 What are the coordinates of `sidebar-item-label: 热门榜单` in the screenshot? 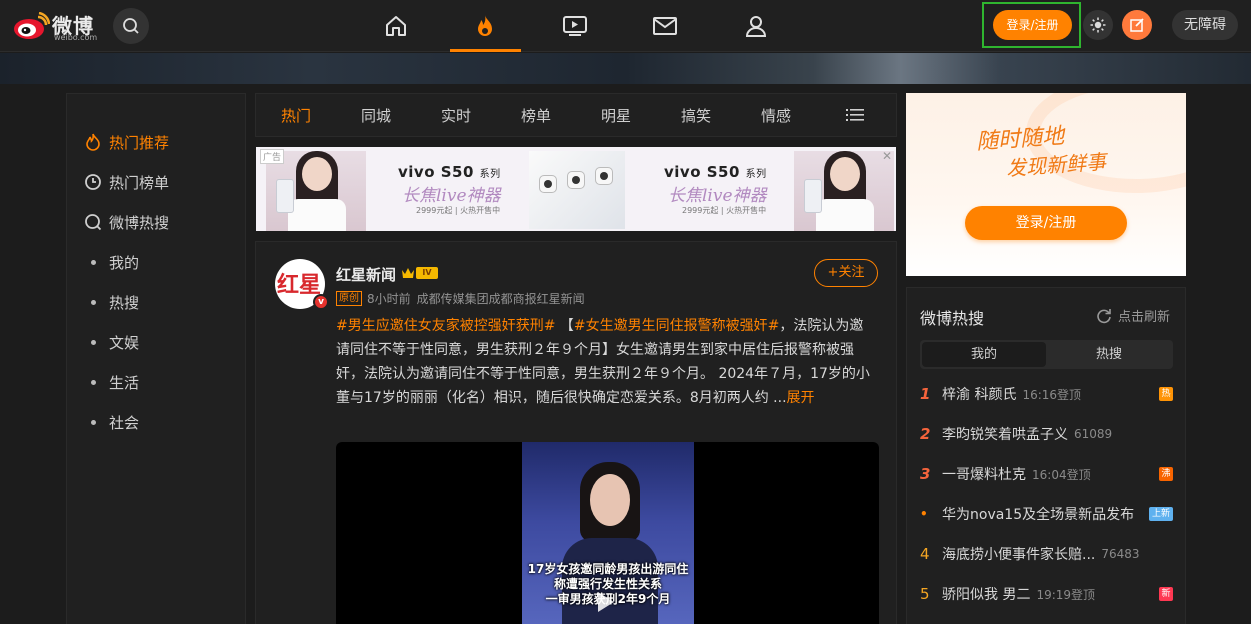 It's located at (139, 182).